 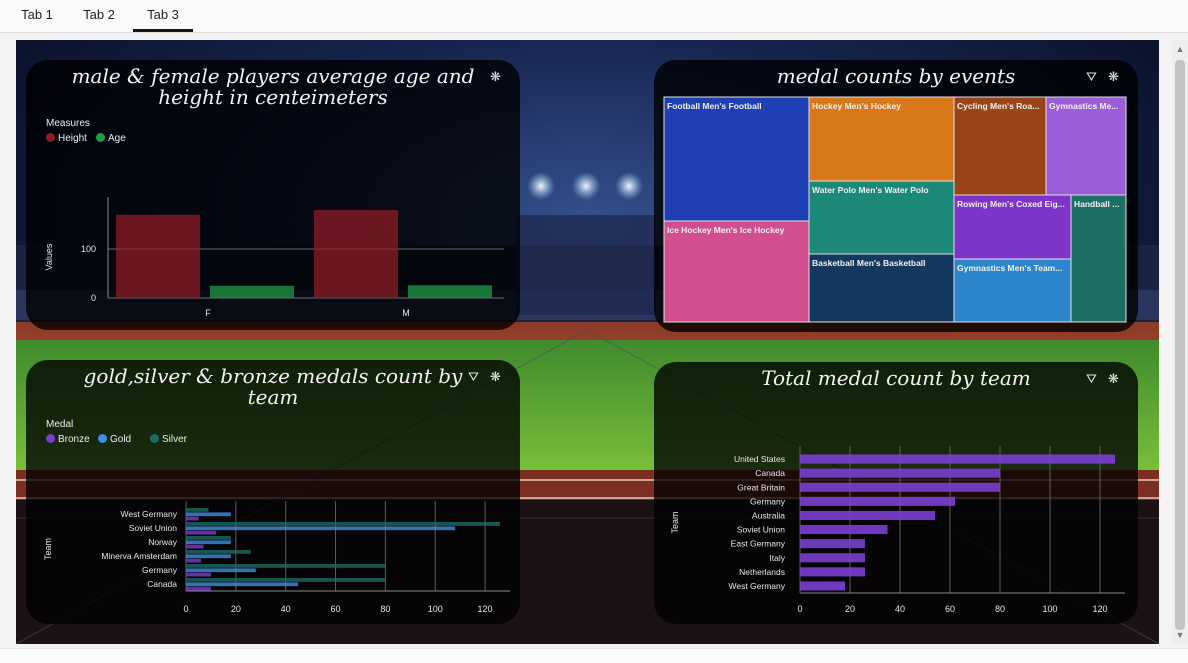 What do you see at coordinates (856, 106) in the screenshot?
I see `treemap-tile-label: Hockey Men's Hockey` at bounding box center [856, 106].